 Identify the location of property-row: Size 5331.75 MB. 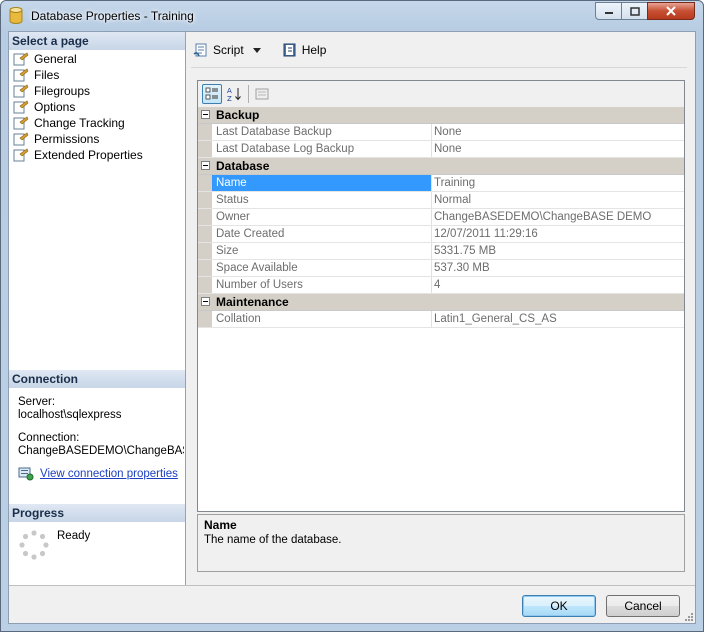
(441, 251).